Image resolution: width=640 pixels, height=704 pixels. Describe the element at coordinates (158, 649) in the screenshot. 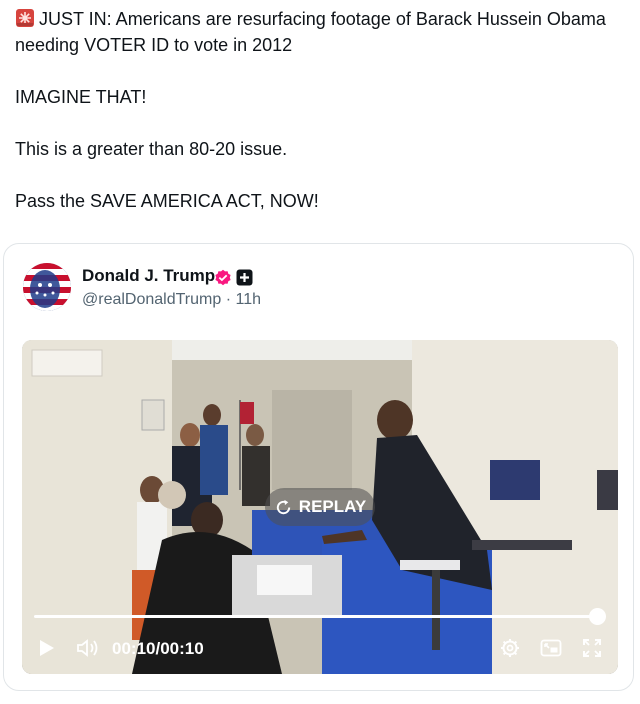

I see `time-readout: 00:10/00:10` at that location.